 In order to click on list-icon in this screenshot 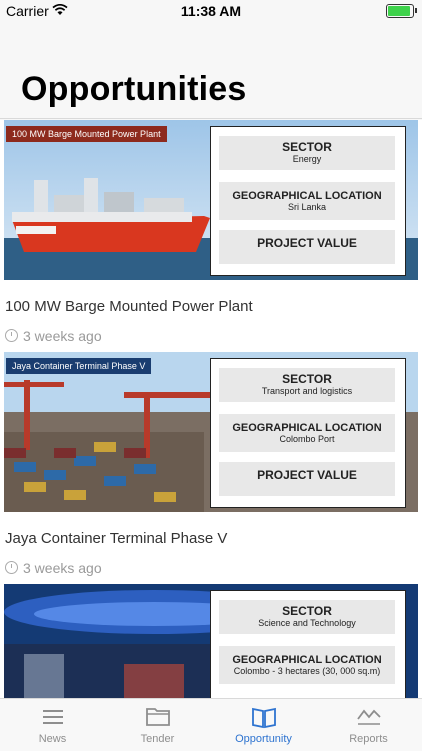, I will do `click(52, 714)`.